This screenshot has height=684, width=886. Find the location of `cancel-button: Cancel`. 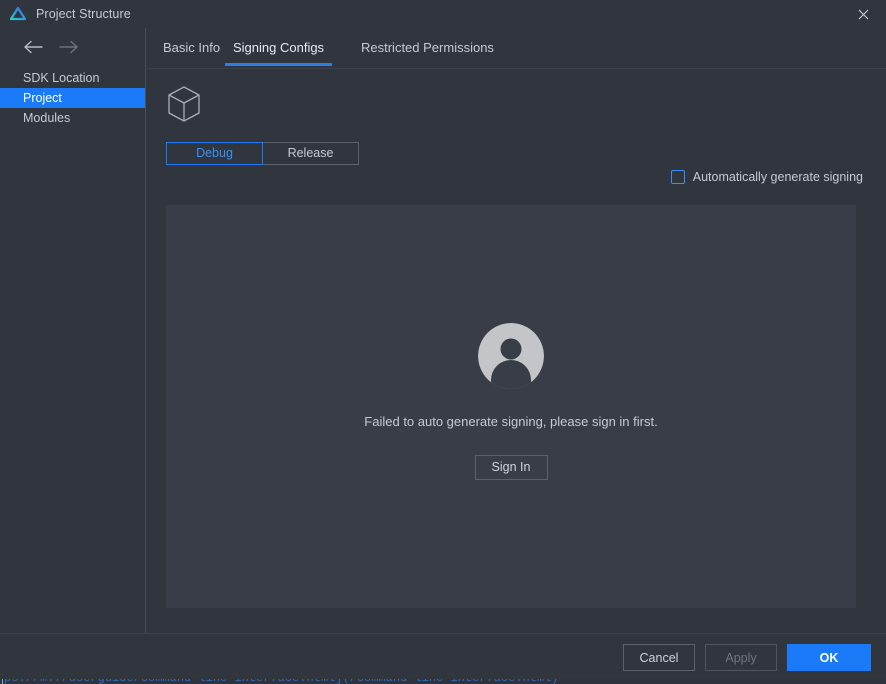

cancel-button: Cancel is located at coordinates (659, 657).